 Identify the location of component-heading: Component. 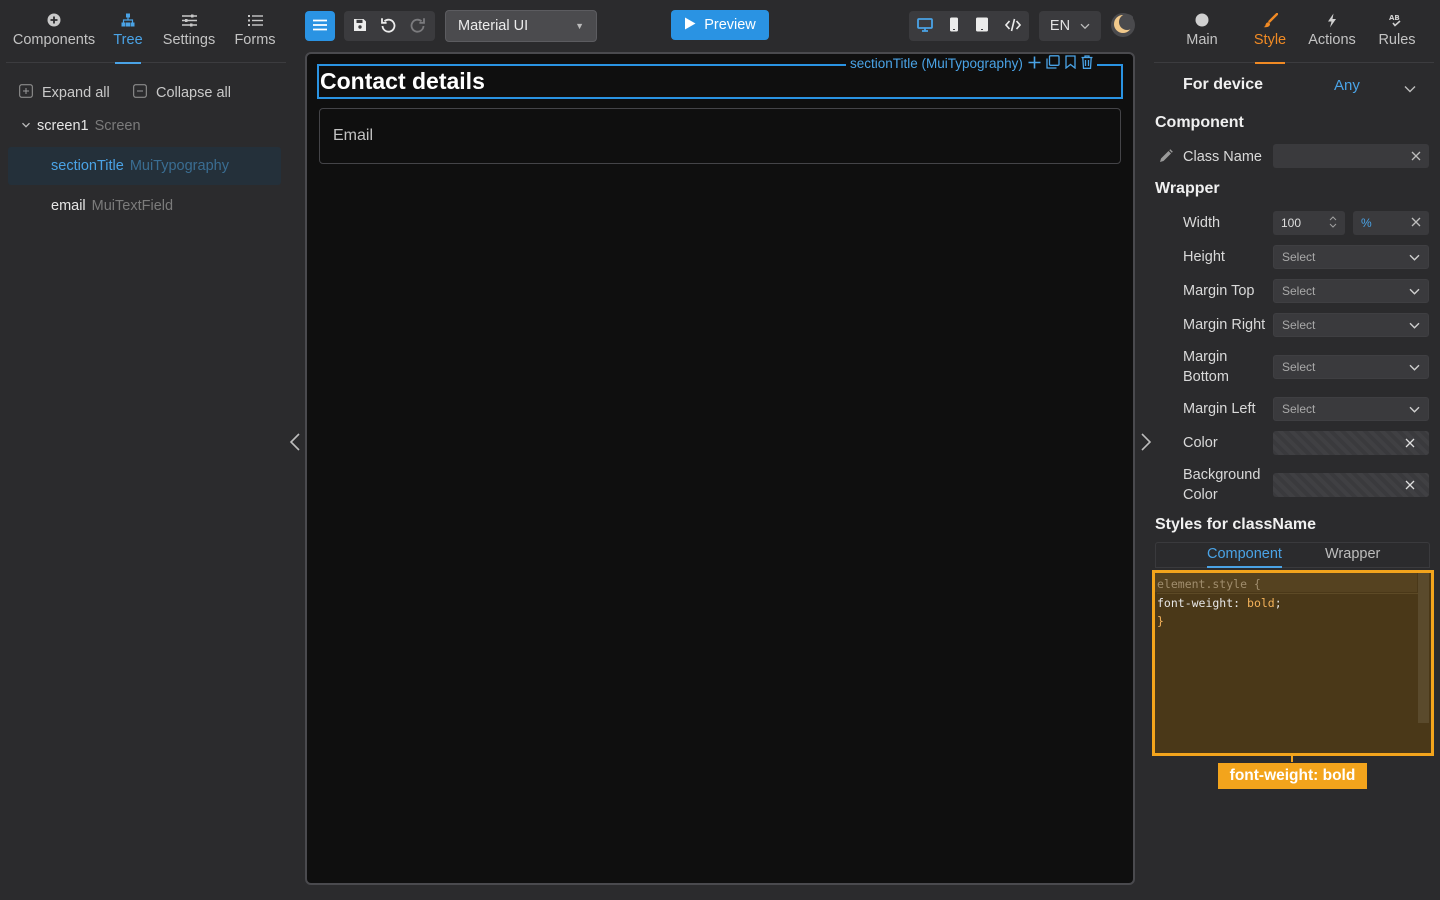
(1199, 122).